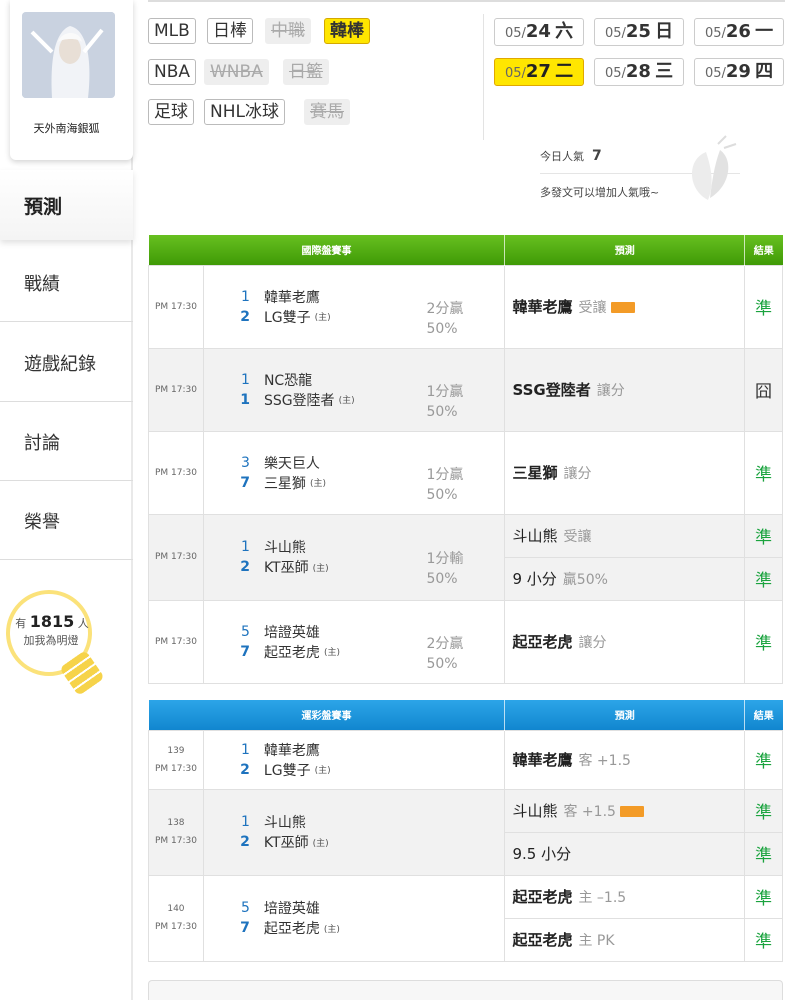 This screenshot has width=807, height=1000. What do you see at coordinates (625, 641) in the screenshot?
I see `prediction: 起亞老虎 讓分` at bounding box center [625, 641].